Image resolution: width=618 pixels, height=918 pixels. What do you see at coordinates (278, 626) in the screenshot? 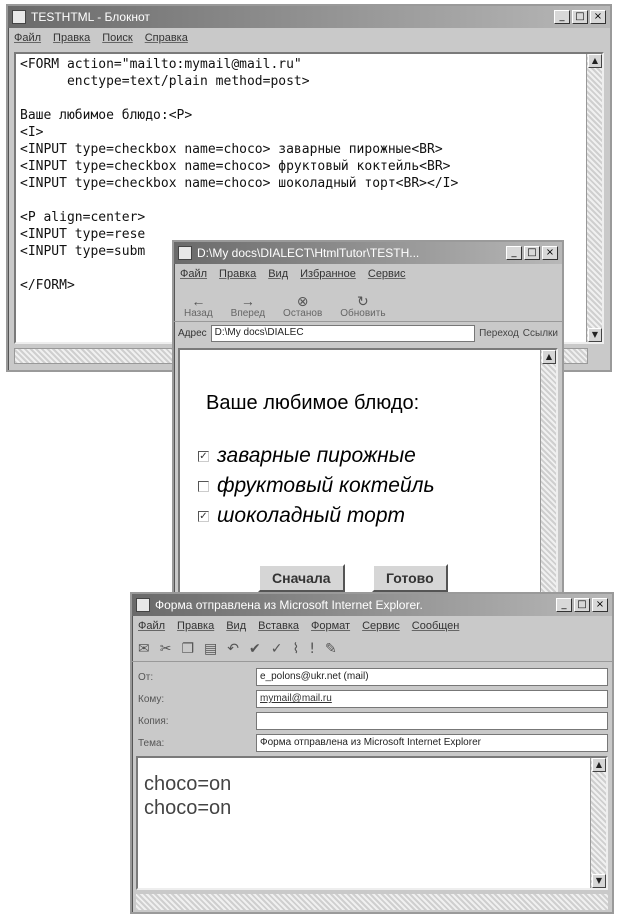
I see `menu-insert: Вставка` at bounding box center [278, 626].